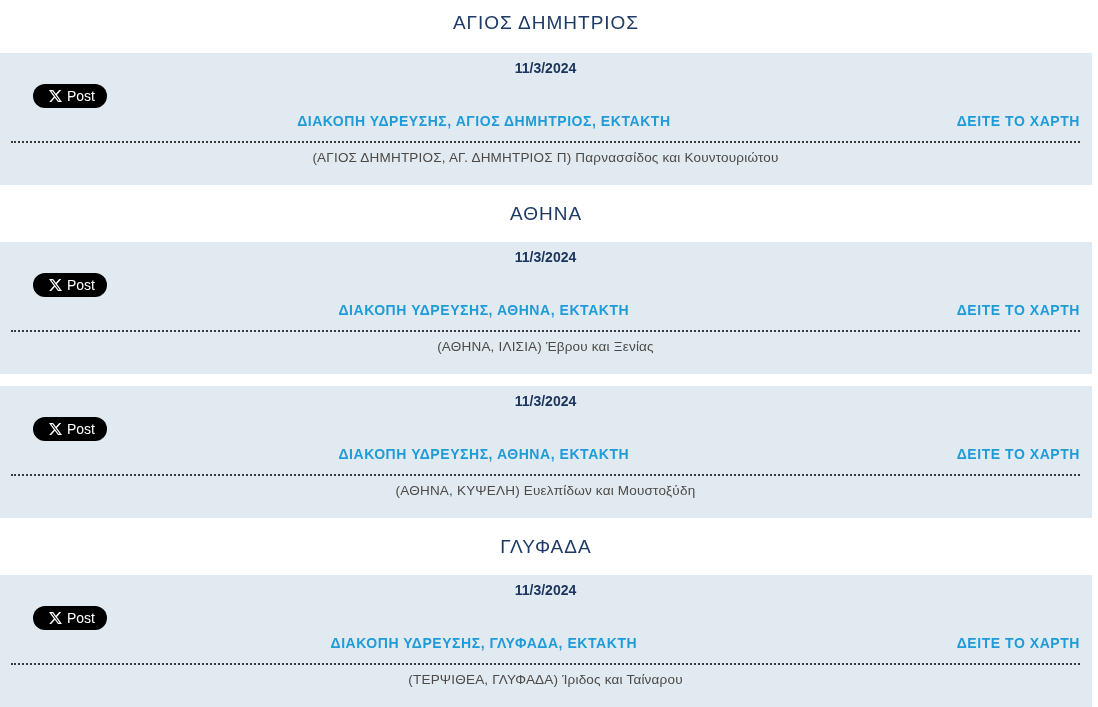  Describe the element at coordinates (545, 680) in the screenshot. I see `notice-description: (ΤΕΡΨΙΘΕΑ, ΓΛΥΦΑΔΑ) Ίριδος και Ταίναρου` at that location.